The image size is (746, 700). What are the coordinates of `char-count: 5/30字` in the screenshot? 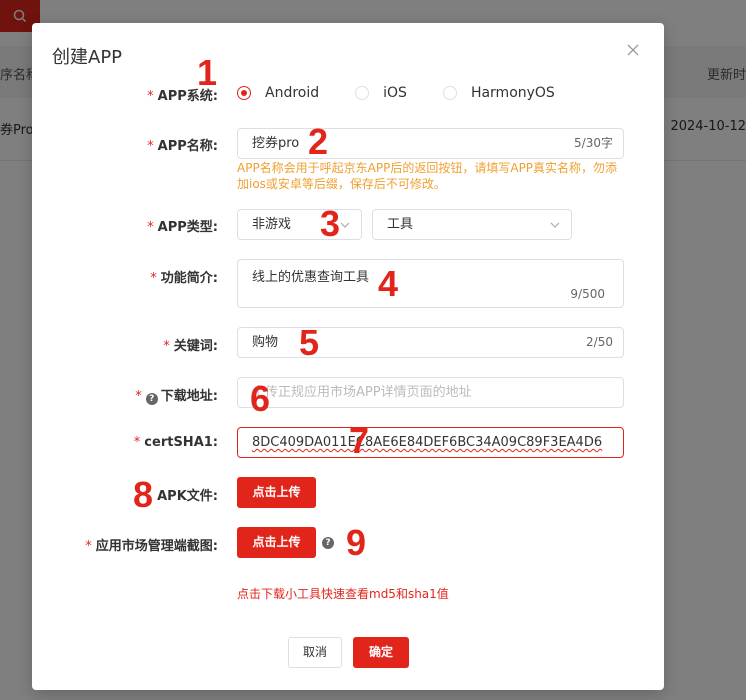 It's located at (593, 143).